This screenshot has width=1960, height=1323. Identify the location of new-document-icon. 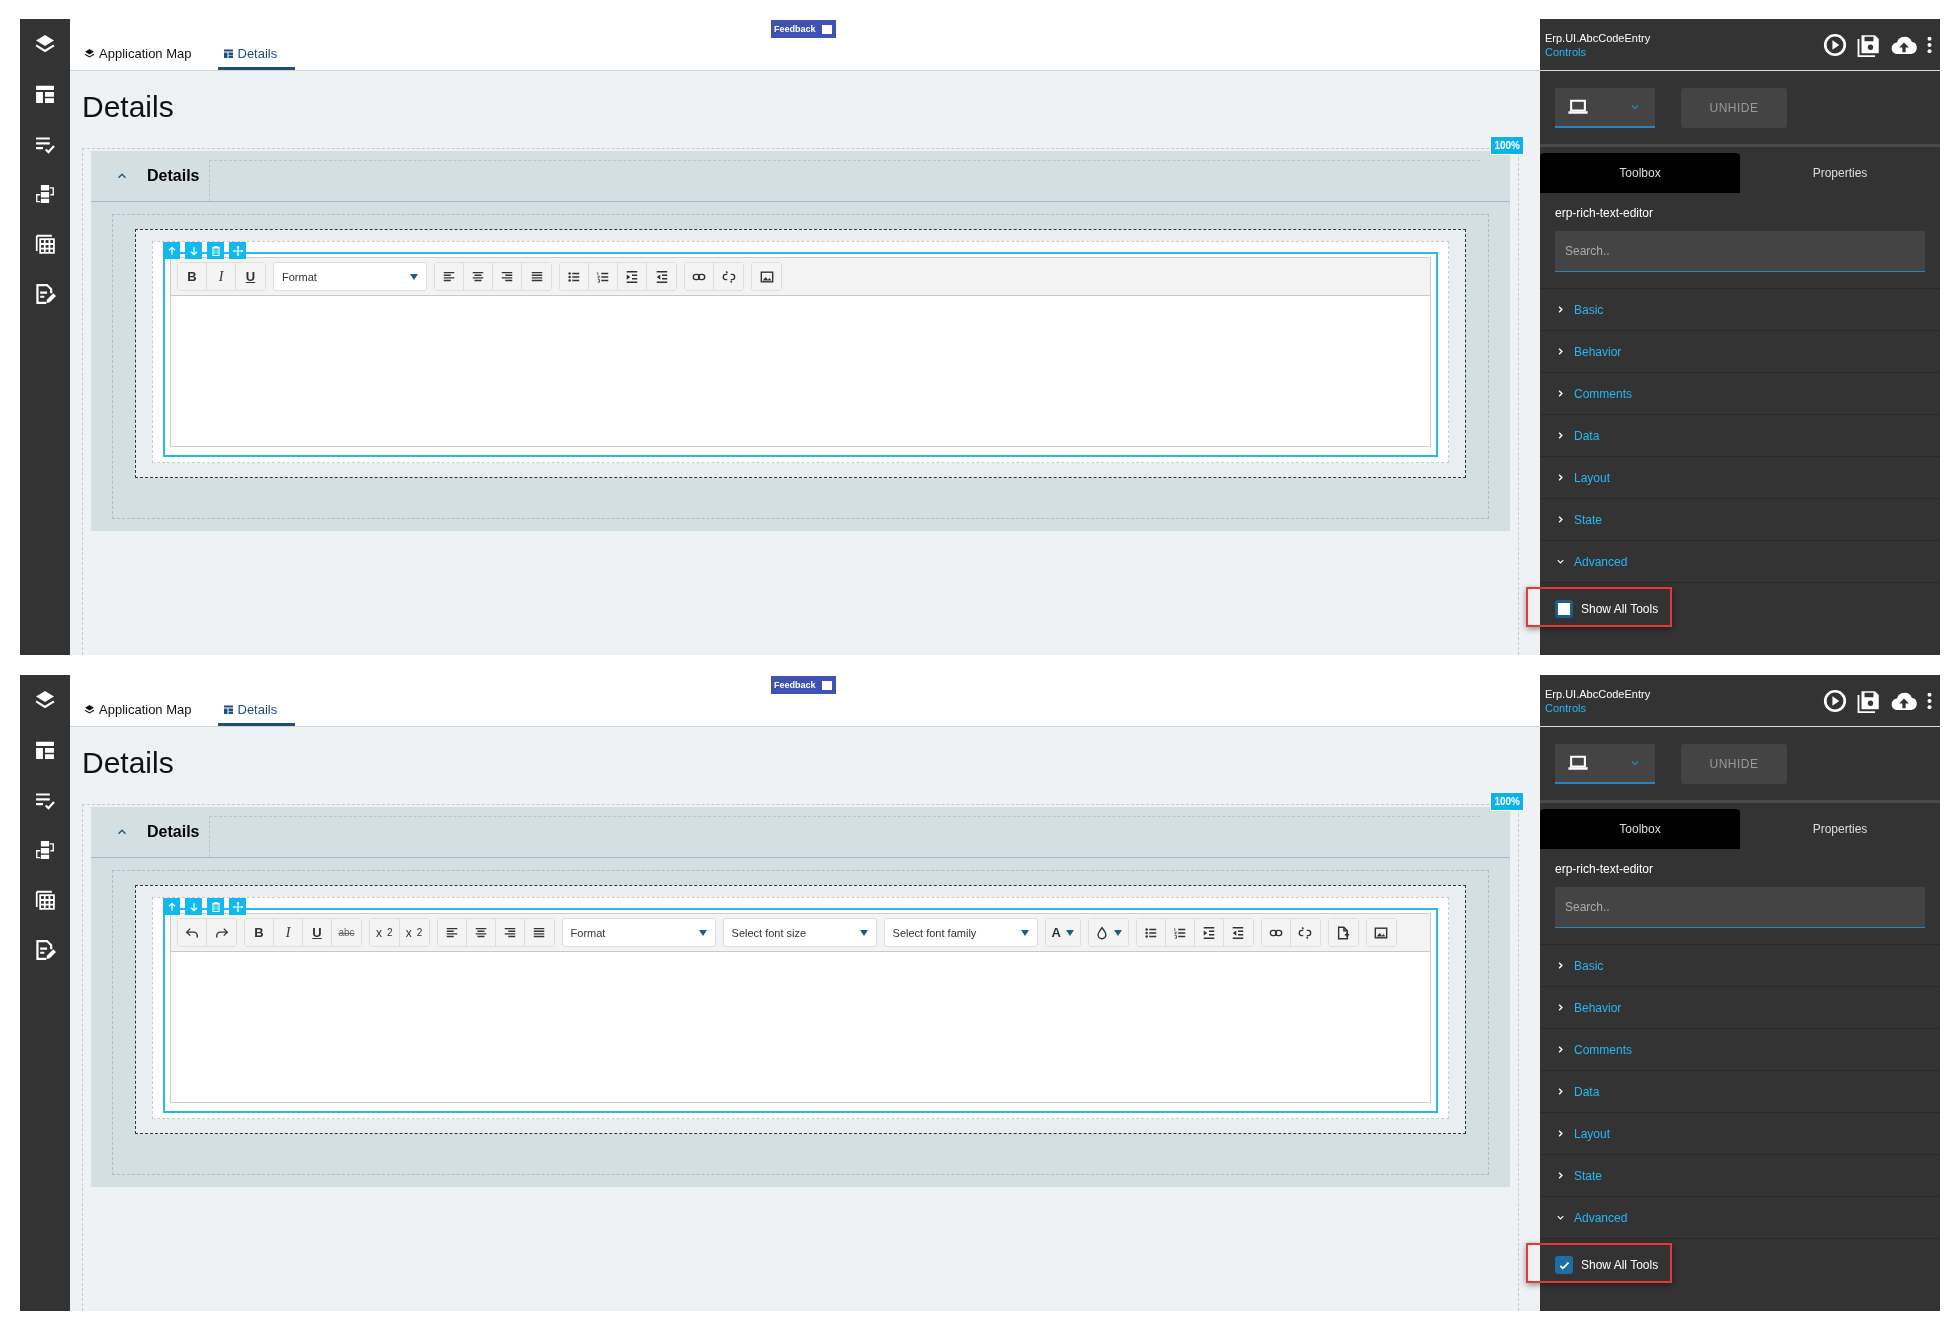
(1343, 932).